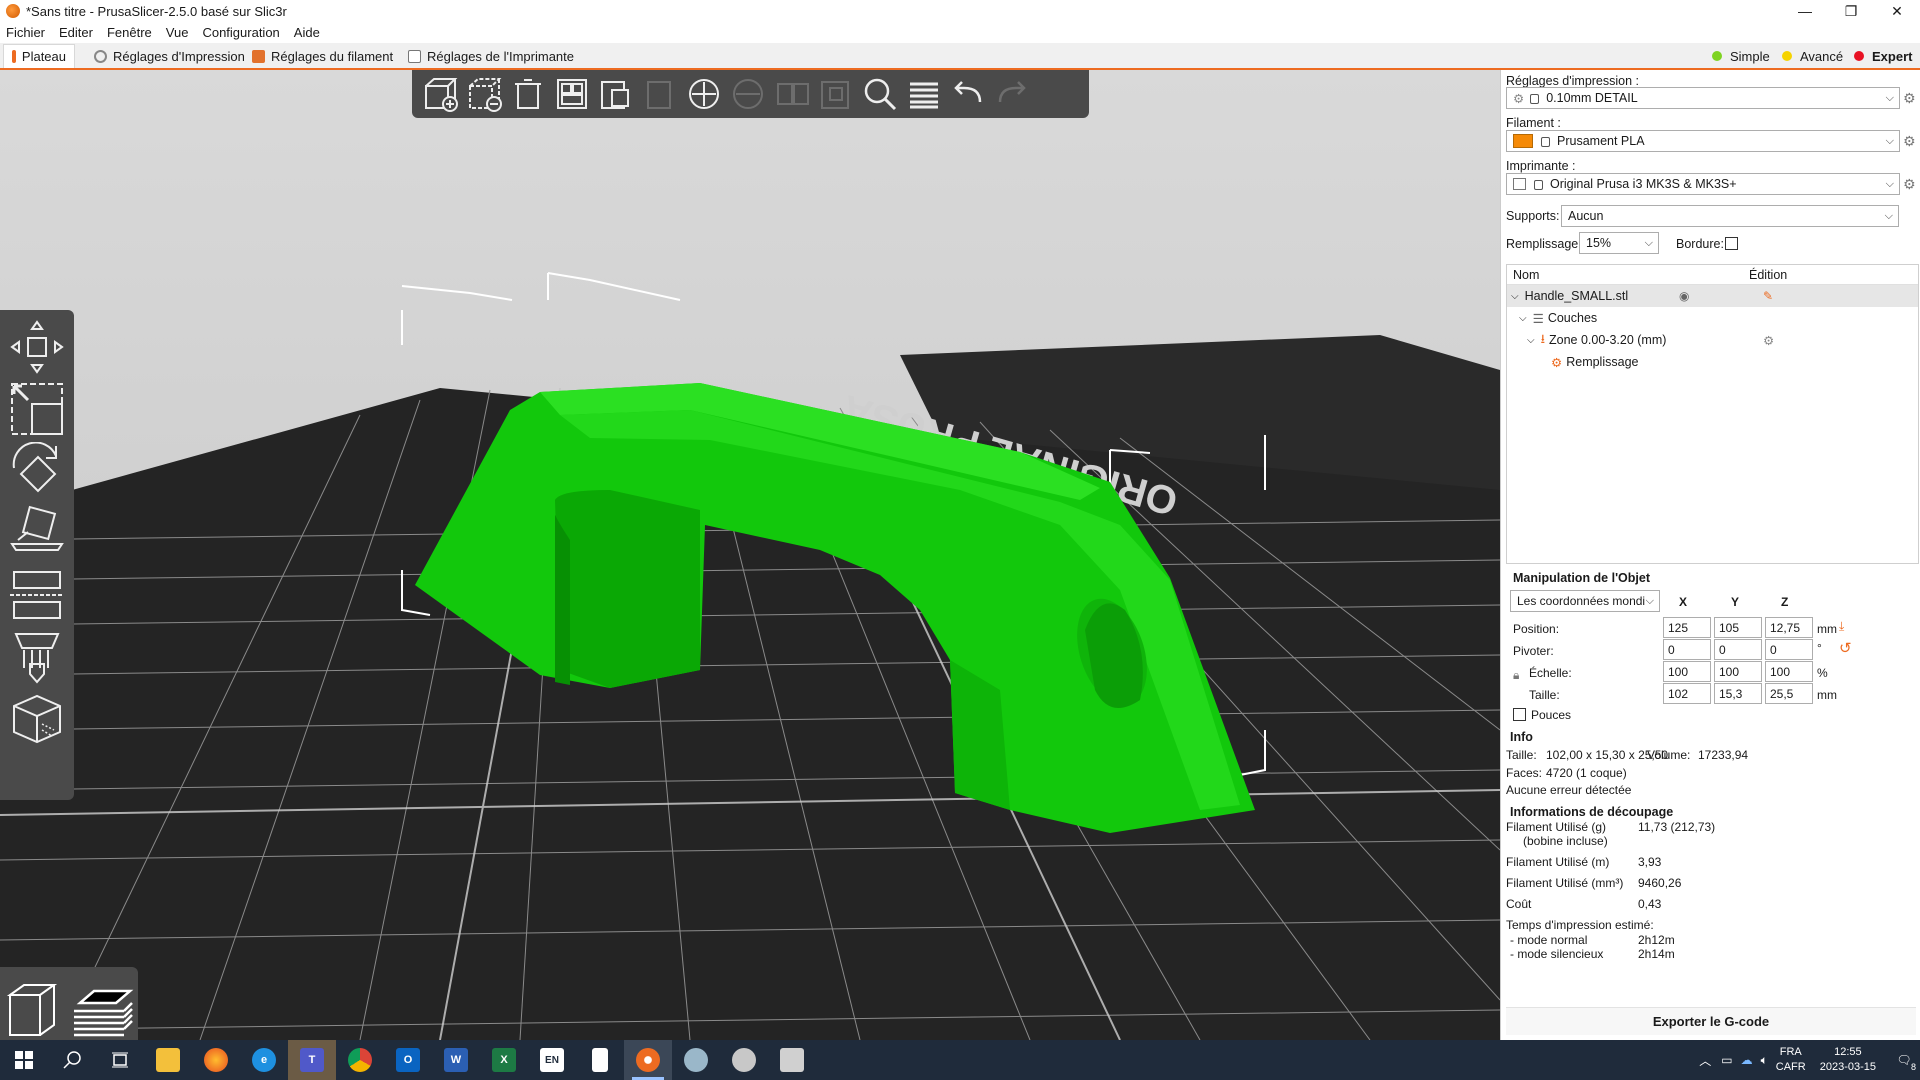 The width and height of the screenshot is (1920, 1080). I want to click on delete-button, so click(484, 94).